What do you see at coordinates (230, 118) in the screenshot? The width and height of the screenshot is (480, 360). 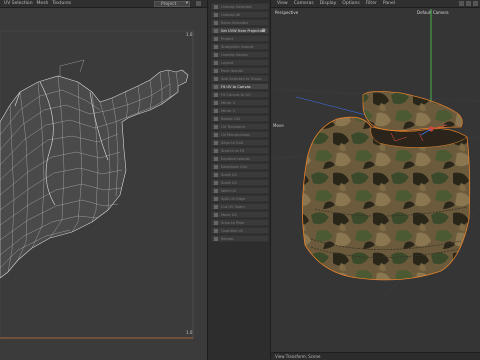 I see `tool-label: Rotate CW` at bounding box center [230, 118].